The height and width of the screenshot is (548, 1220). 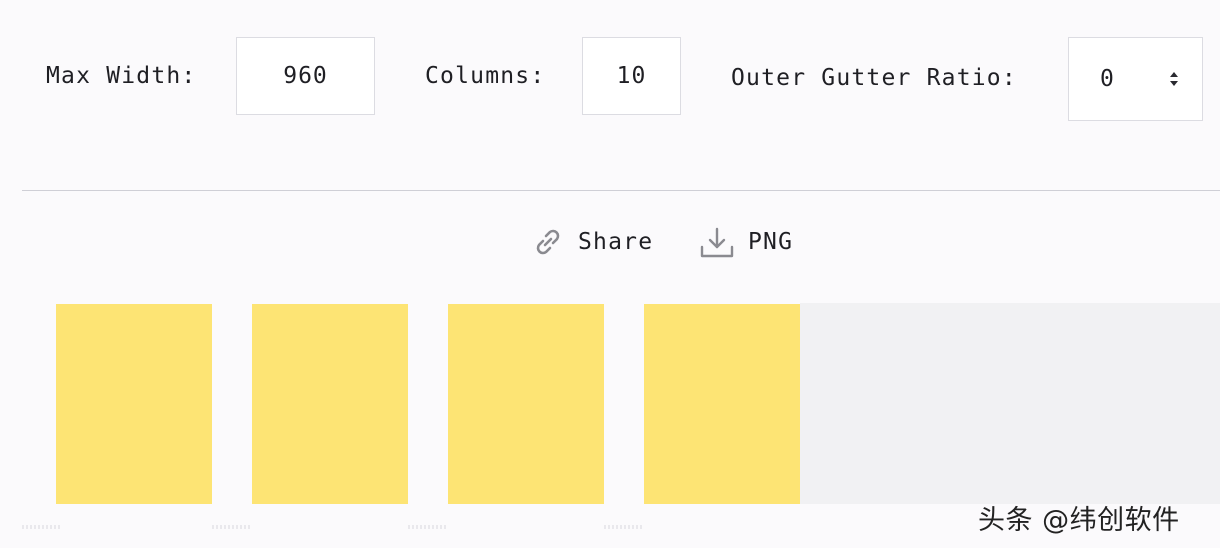 I want to click on outer-gutter-ratio-select: 0, so click(x=1135, y=79).